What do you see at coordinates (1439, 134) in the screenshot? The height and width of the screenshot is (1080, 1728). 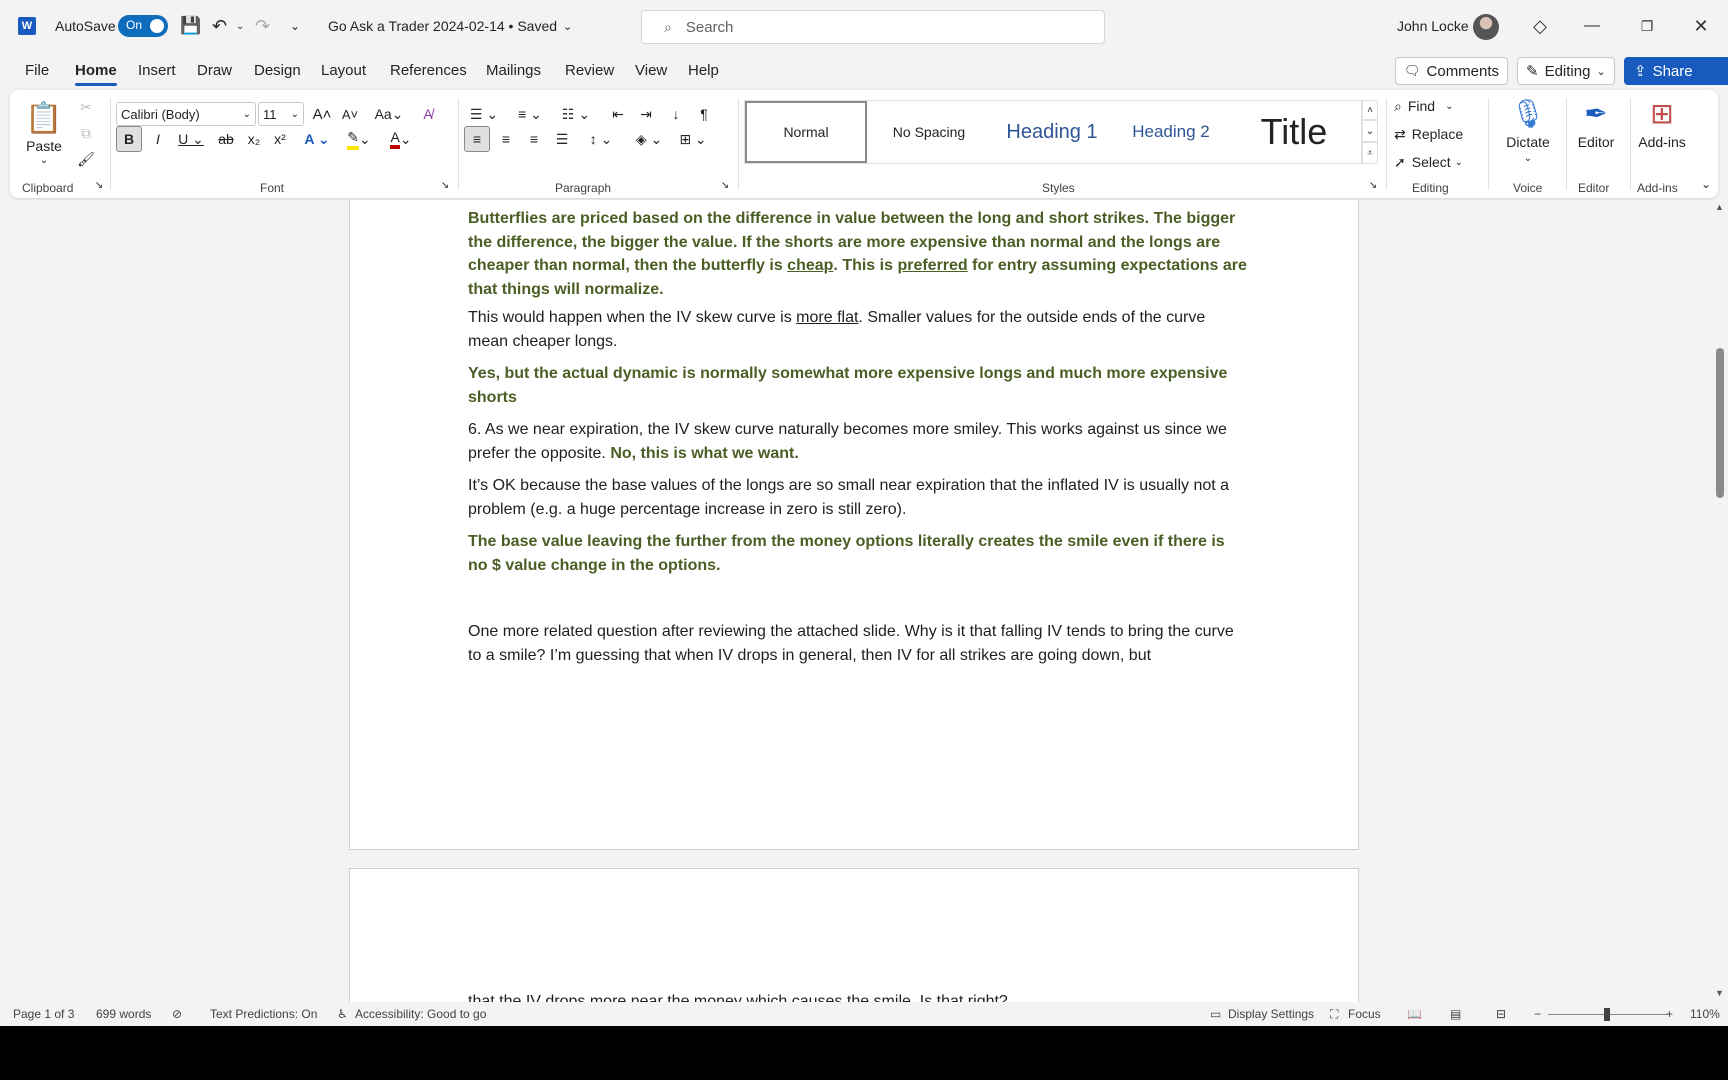 I see `replace-button: ⇄ Replace` at bounding box center [1439, 134].